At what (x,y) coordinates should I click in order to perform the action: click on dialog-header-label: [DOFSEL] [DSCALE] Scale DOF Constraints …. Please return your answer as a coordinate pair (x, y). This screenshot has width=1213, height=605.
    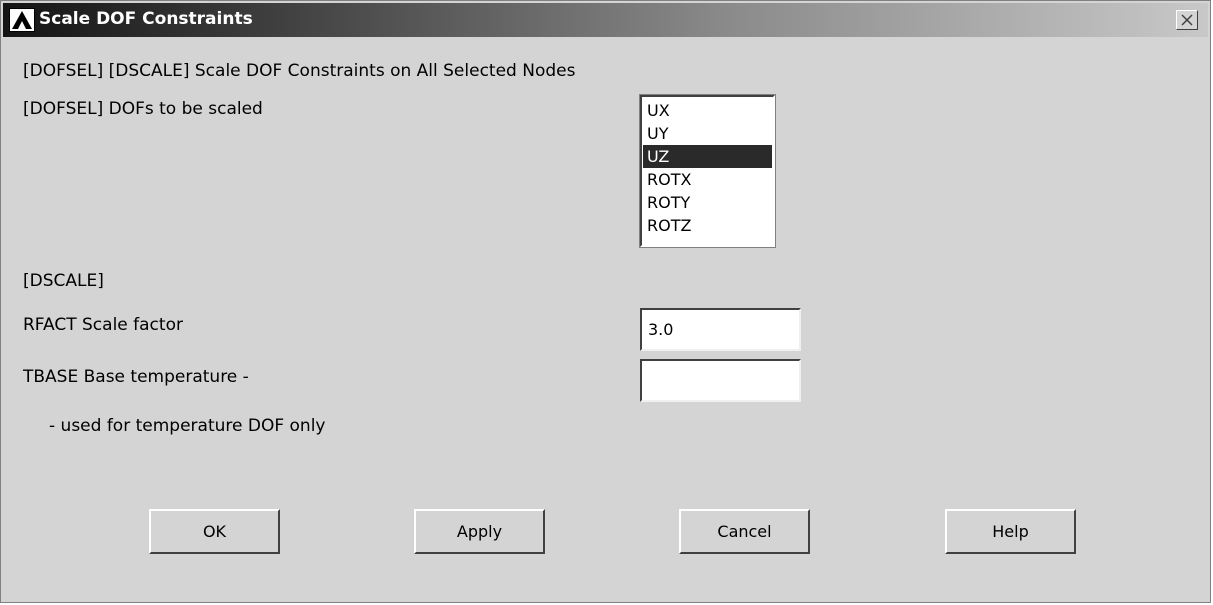
    Looking at the image, I should click on (299, 71).